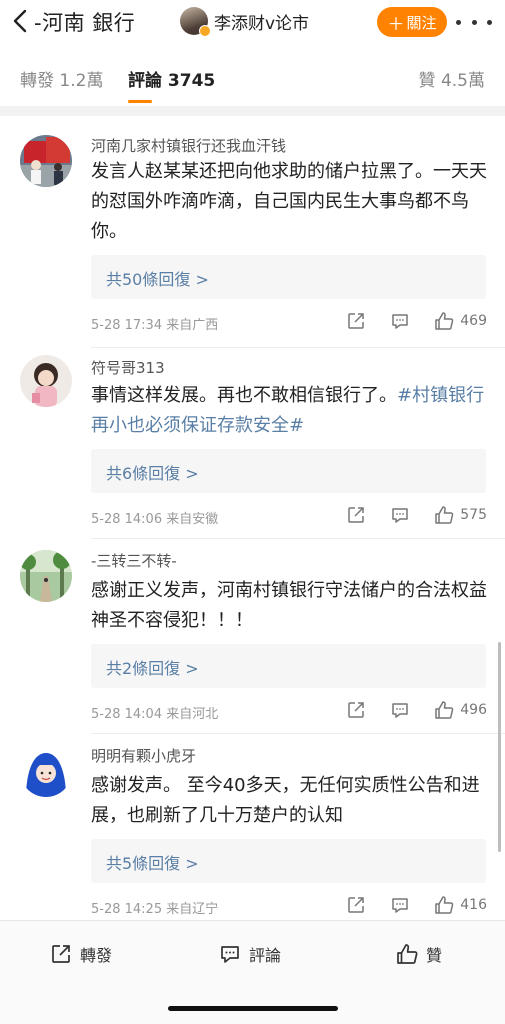 The width and height of the screenshot is (505, 1024). What do you see at coordinates (416, 515) in the screenshot?
I see `comment-actions: 575` at bounding box center [416, 515].